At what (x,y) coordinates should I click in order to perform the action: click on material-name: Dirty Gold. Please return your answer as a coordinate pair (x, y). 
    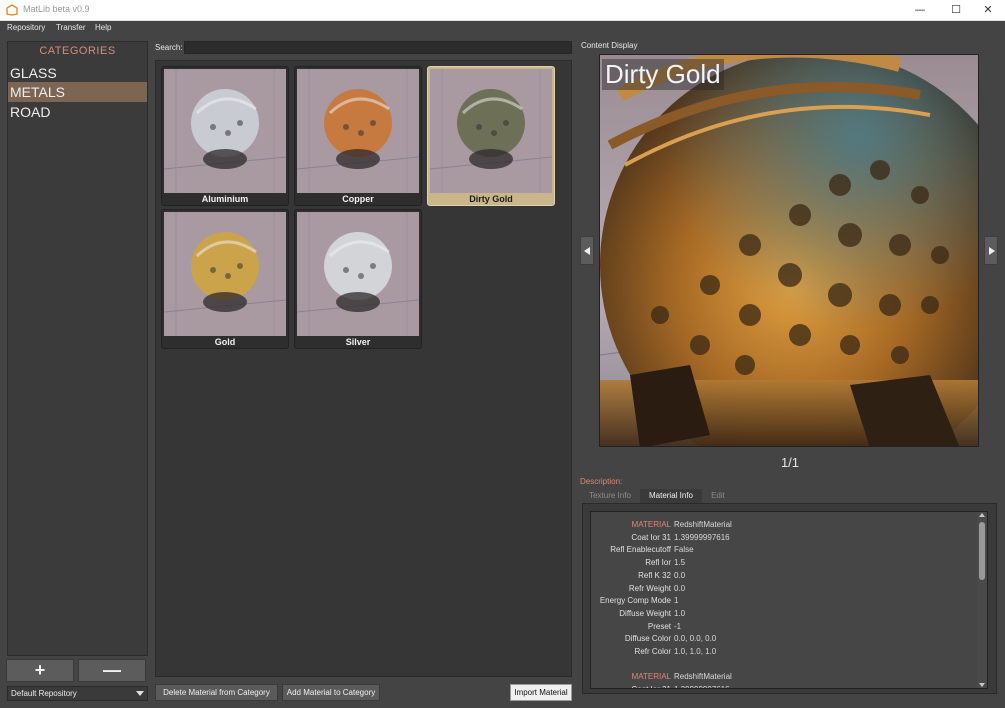
    Looking at the image, I should click on (491, 199).